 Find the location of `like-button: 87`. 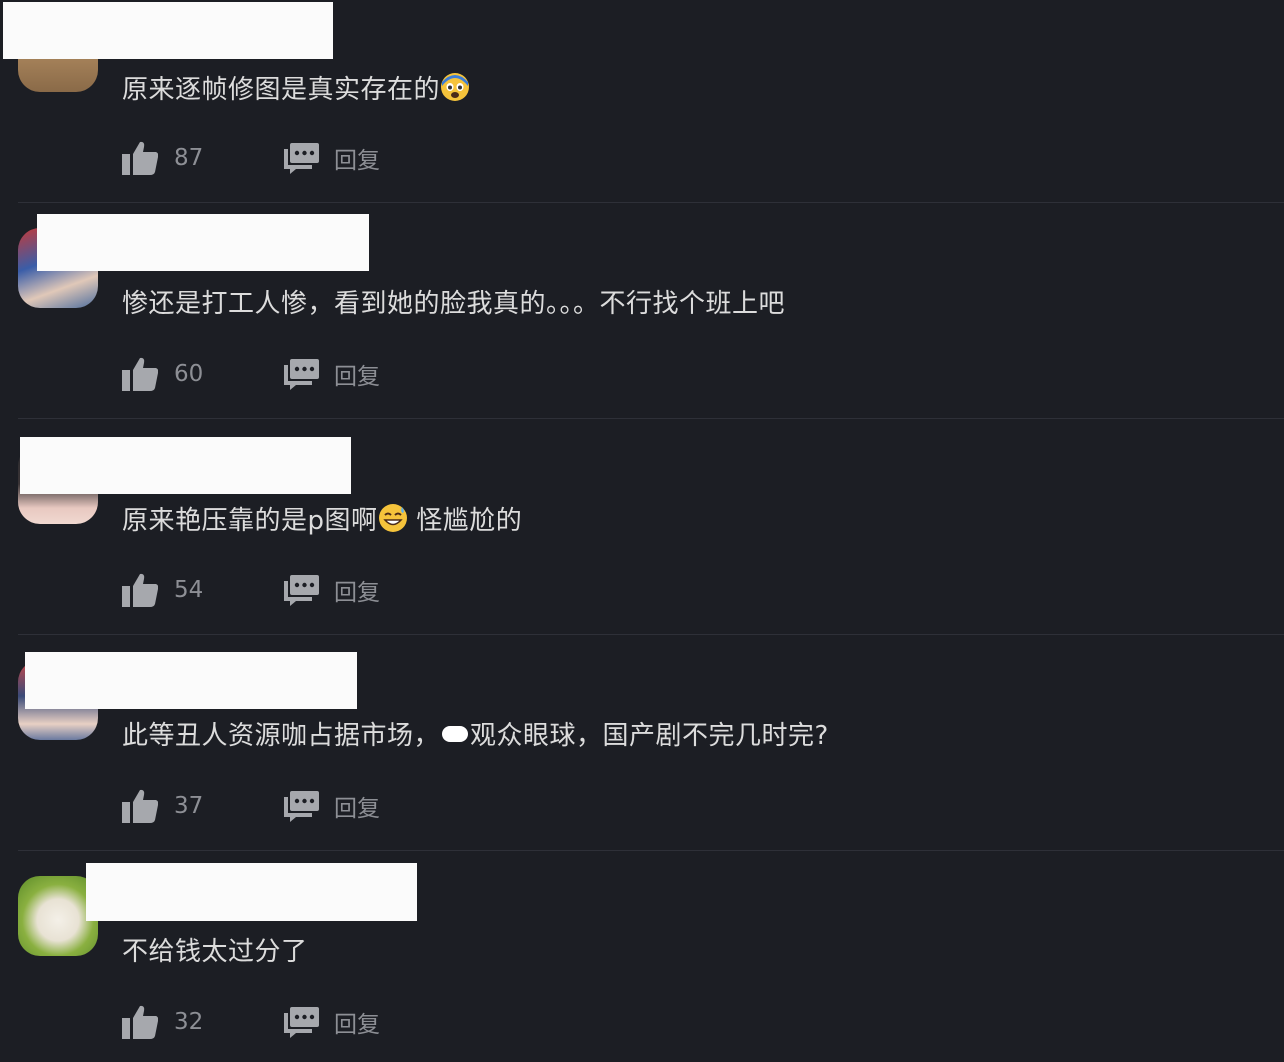

like-button: 87 is located at coordinates (167, 158).